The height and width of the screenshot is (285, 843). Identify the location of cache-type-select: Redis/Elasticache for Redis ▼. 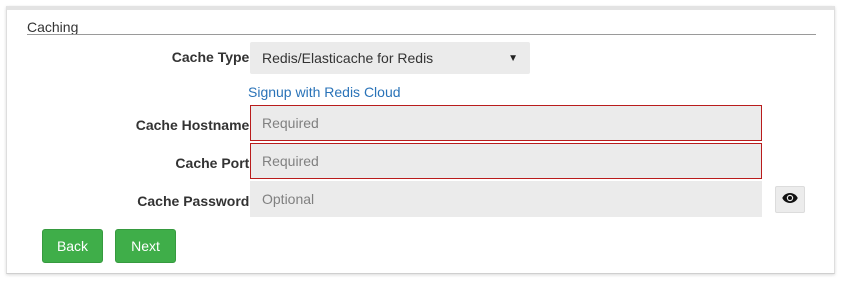
(390, 58).